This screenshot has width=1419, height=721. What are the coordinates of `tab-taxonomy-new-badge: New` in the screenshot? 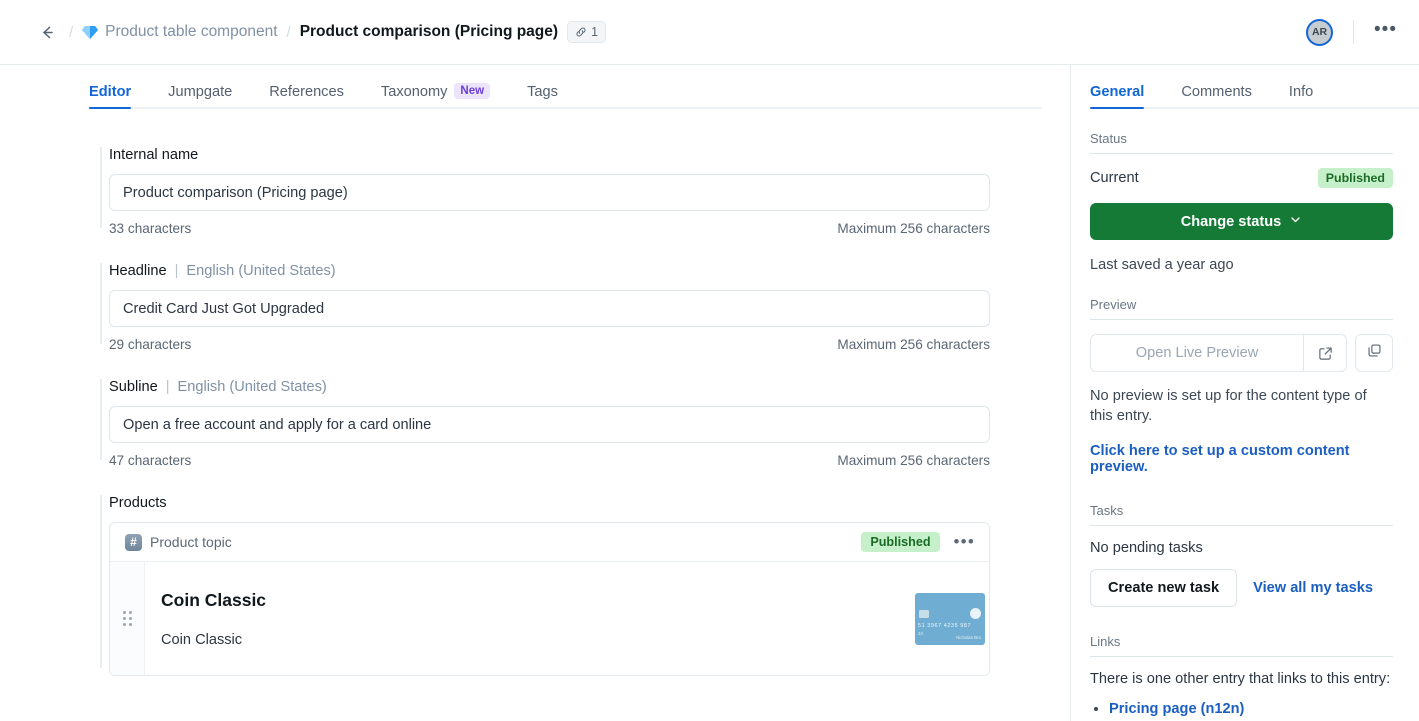 It's located at (472, 91).